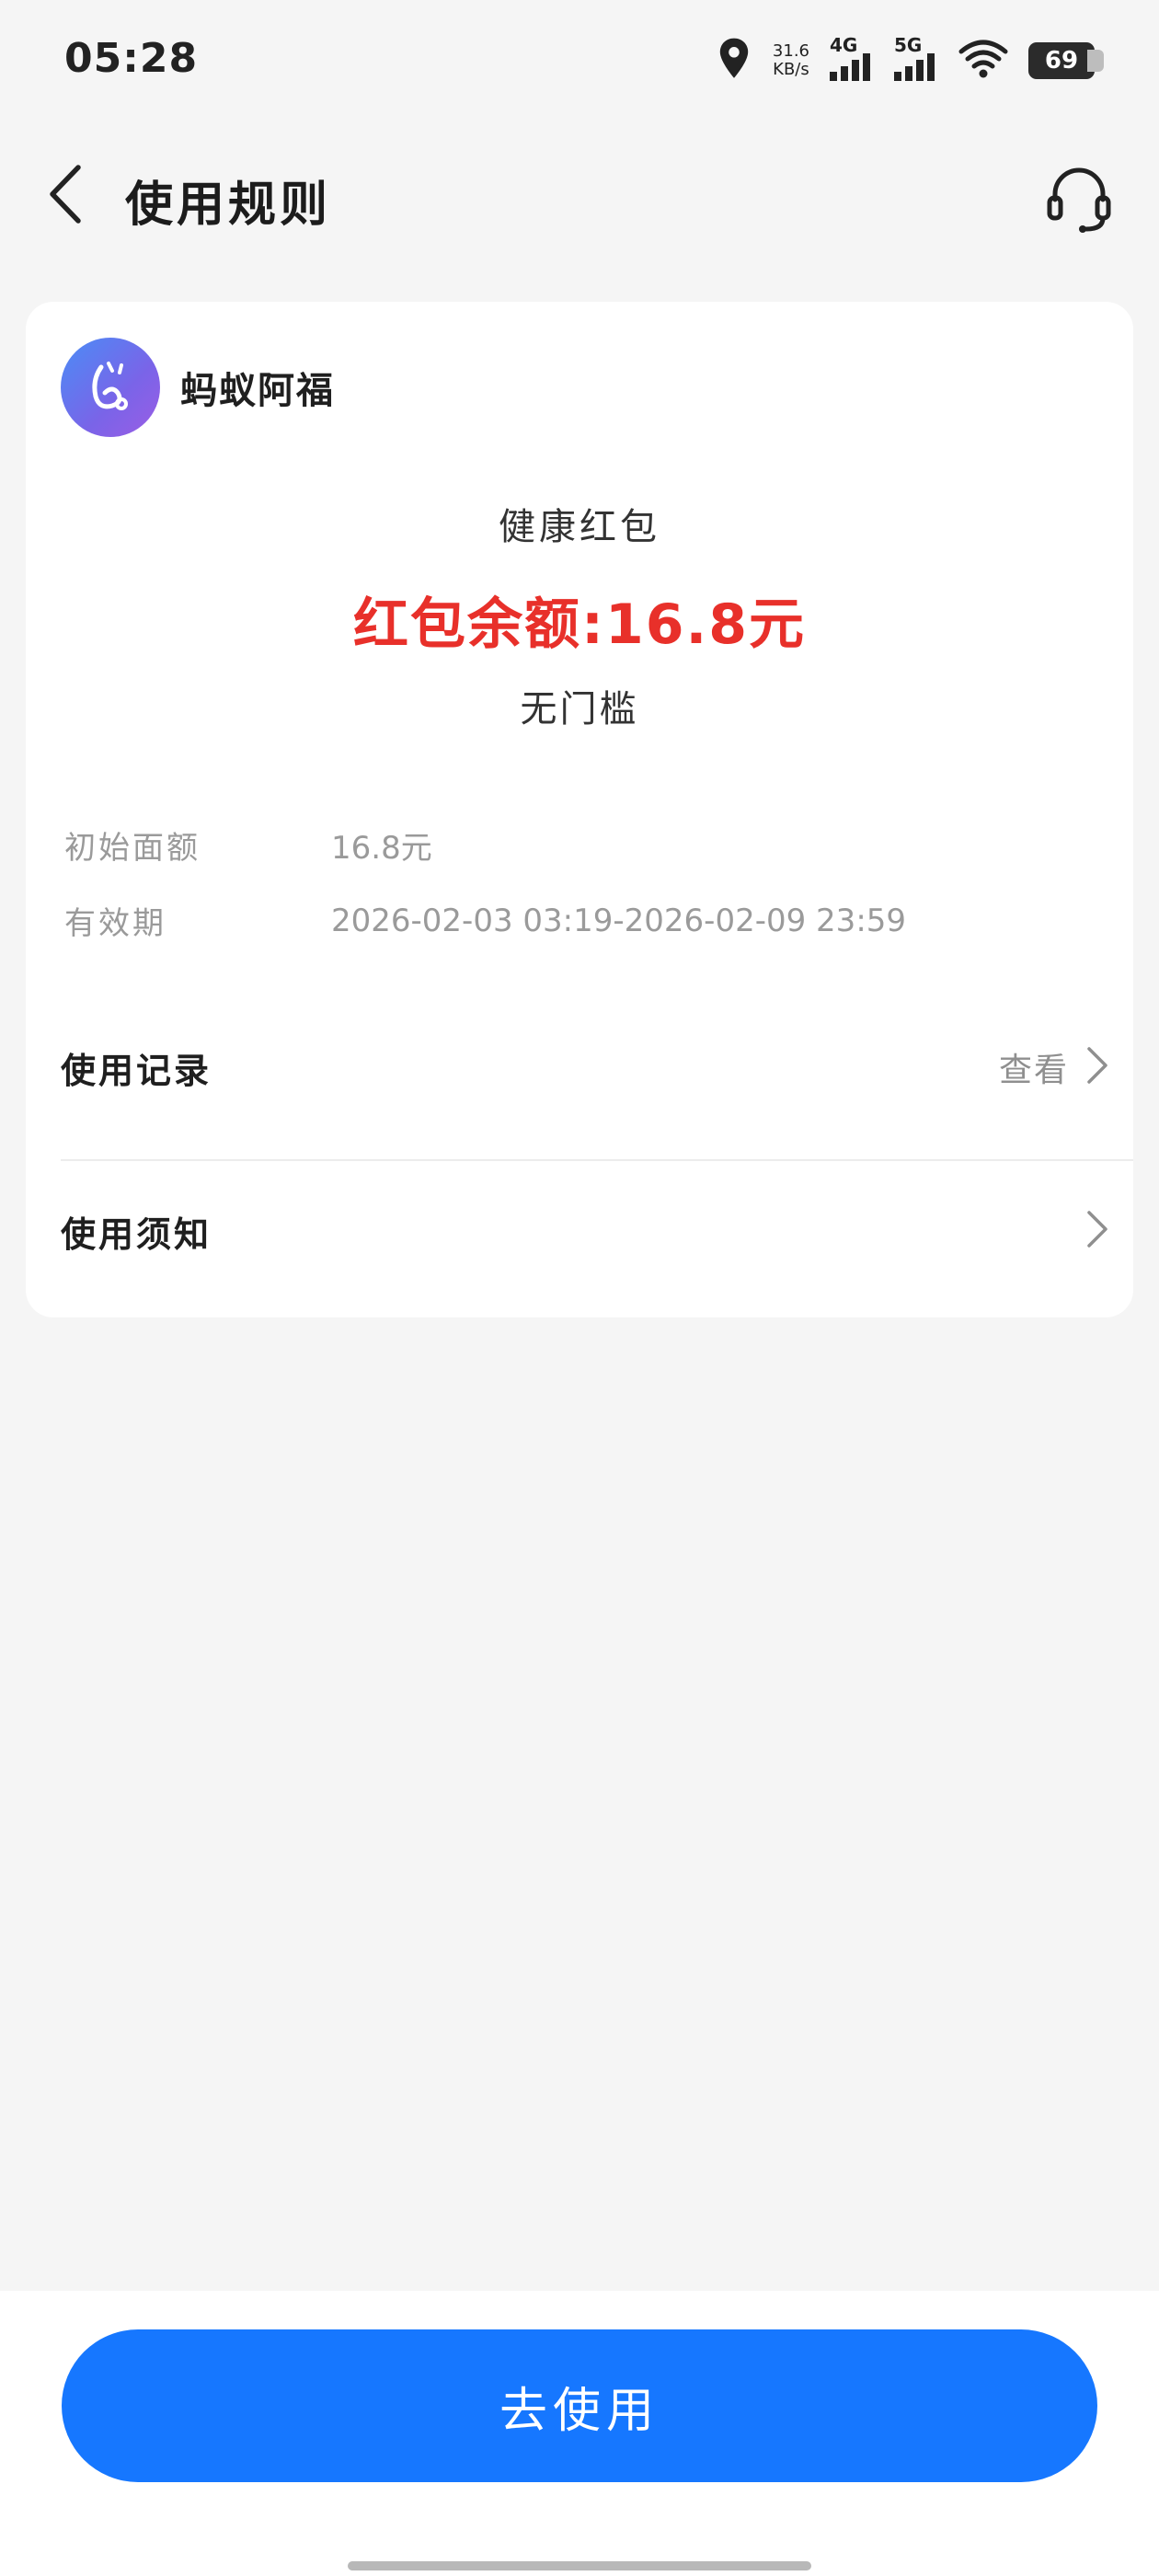 This screenshot has height=2576, width=1159. What do you see at coordinates (579, 197) in the screenshot?
I see `page-header: 使用规则` at bounding box center [579, 197].